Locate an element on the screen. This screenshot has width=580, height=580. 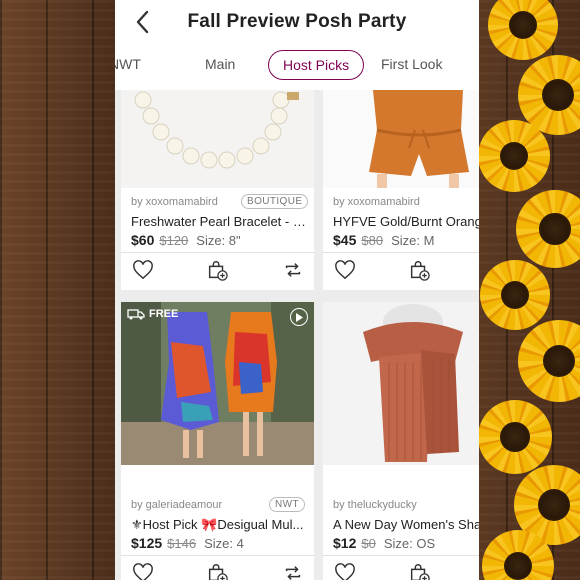
video-button is located at coordinates (299, 317).